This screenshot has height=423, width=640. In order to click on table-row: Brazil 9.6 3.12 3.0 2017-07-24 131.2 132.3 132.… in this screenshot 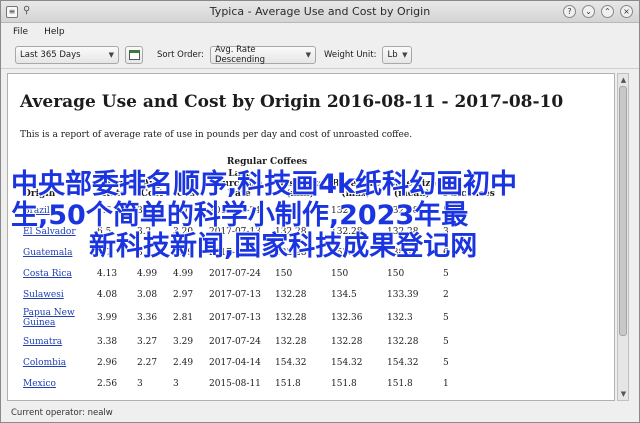, I will do `click(259, 210)`.